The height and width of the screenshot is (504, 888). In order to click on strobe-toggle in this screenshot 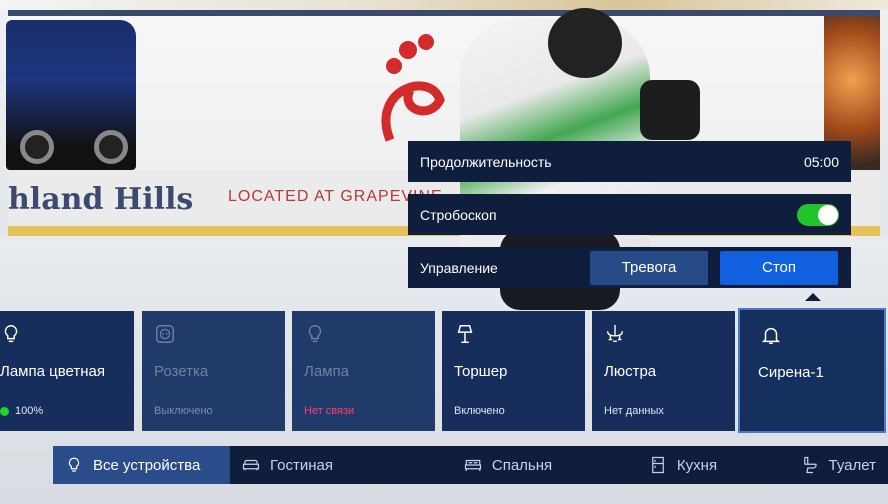, I will do `click(818, 214)`.